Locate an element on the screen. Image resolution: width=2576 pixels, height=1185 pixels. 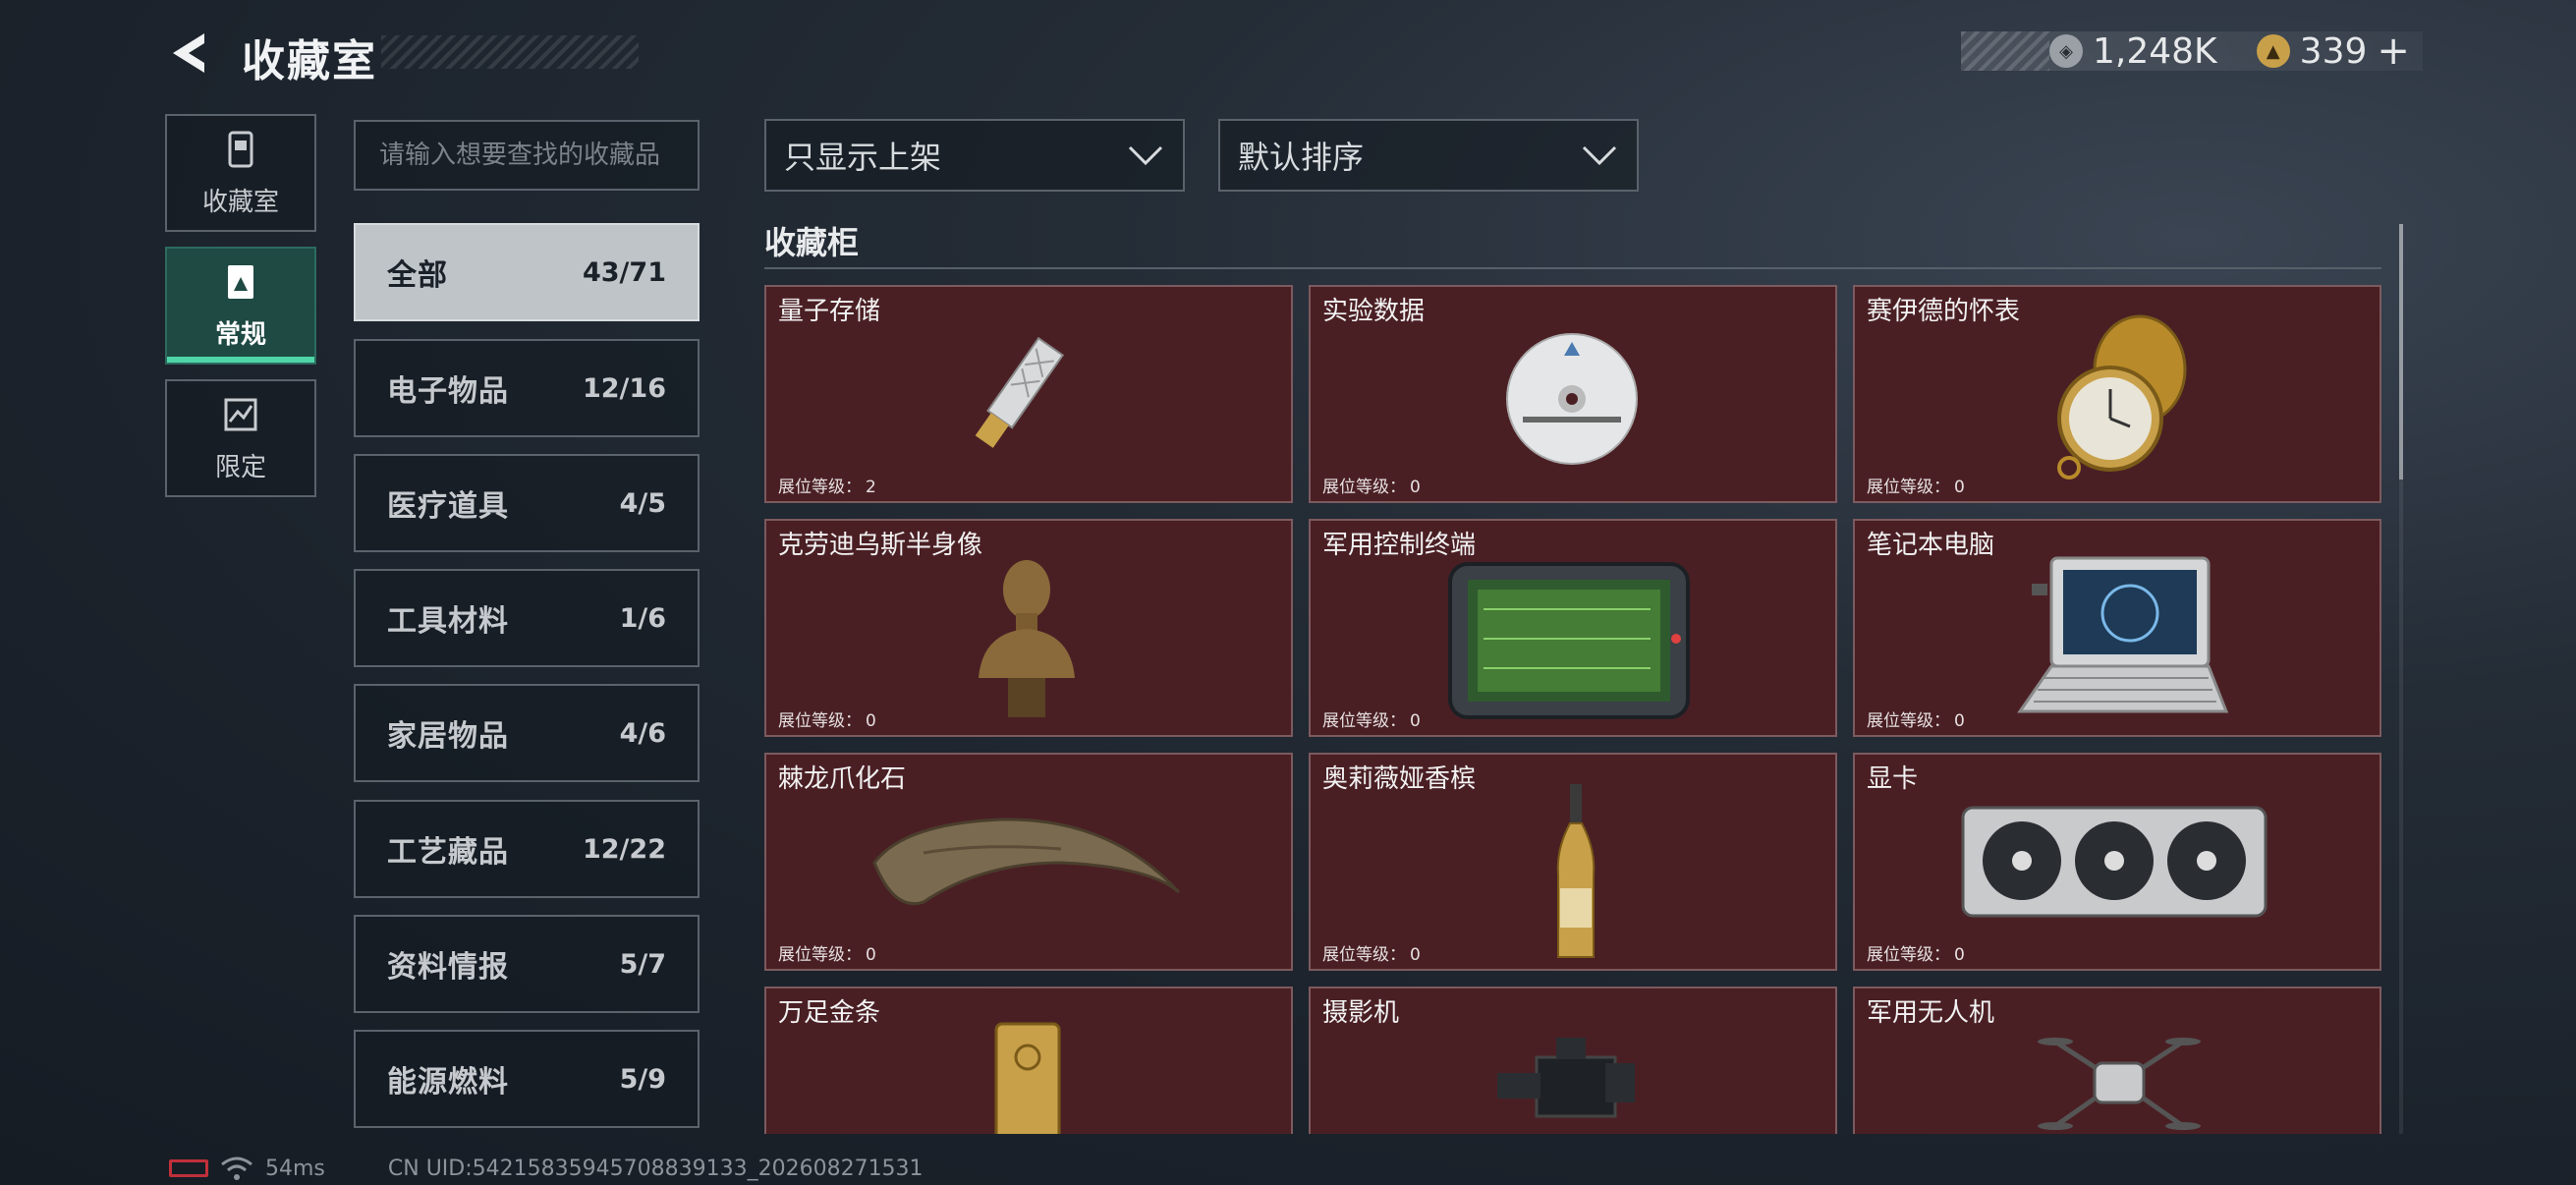
item-card-military-terminal: 军用控制终端 展位等级： 0 is located at coordinates (1573, 628).